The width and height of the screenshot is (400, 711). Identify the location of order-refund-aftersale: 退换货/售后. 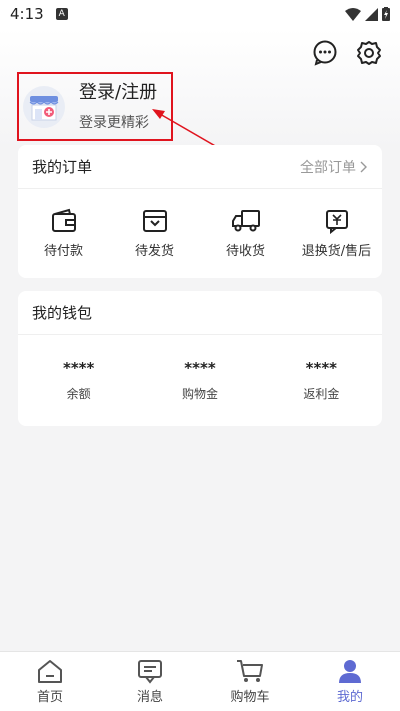
(336, 233).